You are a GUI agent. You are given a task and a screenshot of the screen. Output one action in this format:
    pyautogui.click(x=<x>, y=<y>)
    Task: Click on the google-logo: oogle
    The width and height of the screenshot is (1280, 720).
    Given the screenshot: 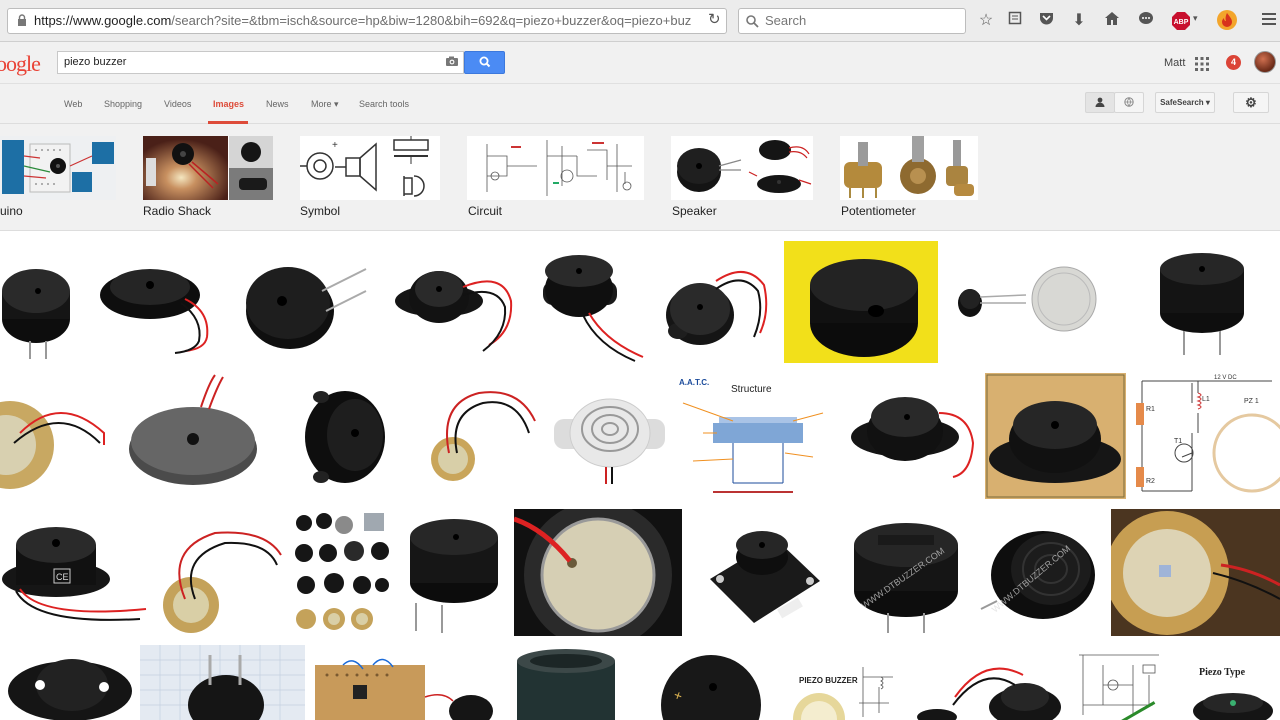 What is the action you would take?
    pyautogui.click(x=20, y=64)
    